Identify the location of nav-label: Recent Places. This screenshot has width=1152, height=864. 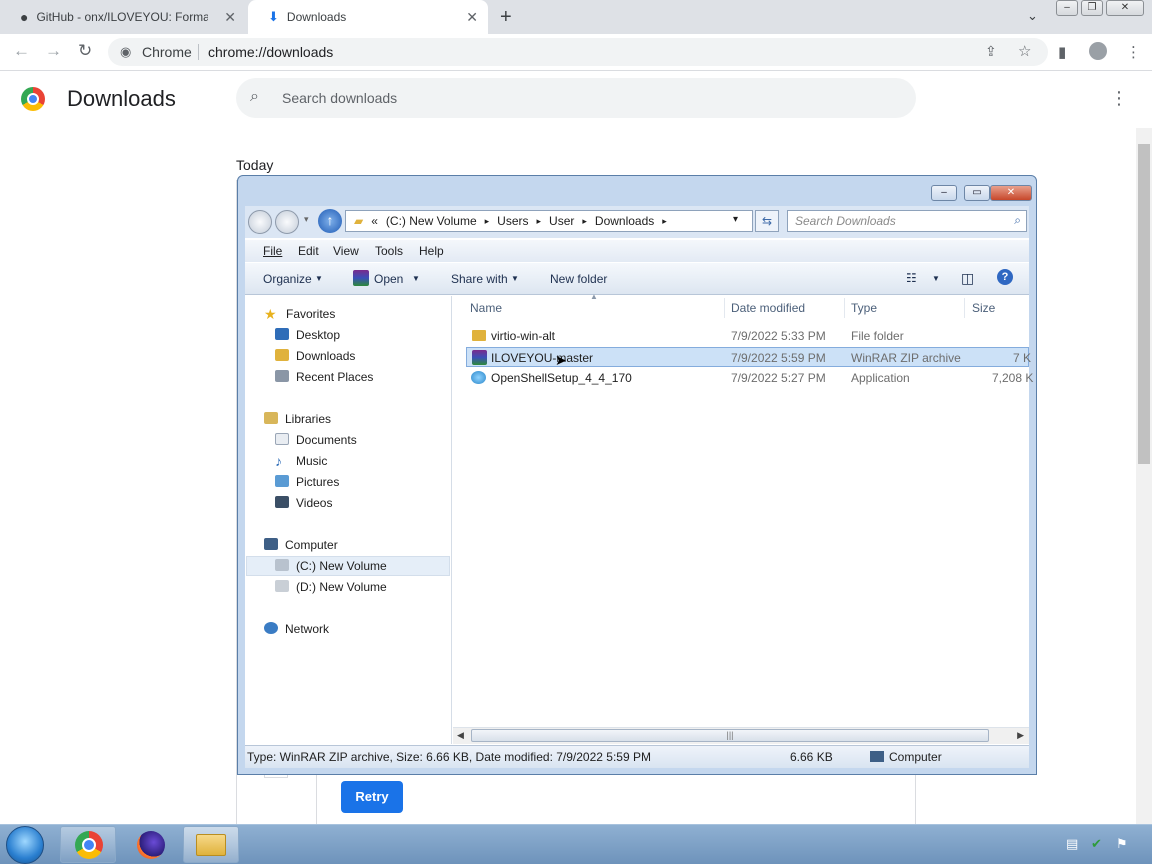
(335, 377).